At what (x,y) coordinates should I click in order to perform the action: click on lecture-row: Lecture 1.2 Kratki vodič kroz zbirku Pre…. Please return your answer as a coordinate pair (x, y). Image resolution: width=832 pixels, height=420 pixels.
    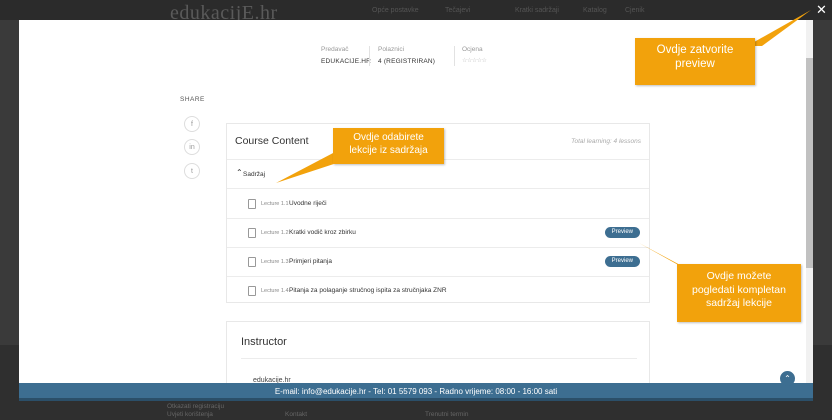
    Looking at the image, I should click on (438, 233).